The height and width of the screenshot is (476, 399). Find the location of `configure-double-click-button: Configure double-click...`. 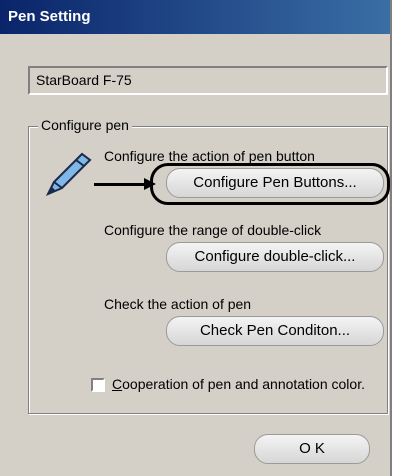

configure-double-click-button: Configure double-click... is located at coordinates (275, 257).